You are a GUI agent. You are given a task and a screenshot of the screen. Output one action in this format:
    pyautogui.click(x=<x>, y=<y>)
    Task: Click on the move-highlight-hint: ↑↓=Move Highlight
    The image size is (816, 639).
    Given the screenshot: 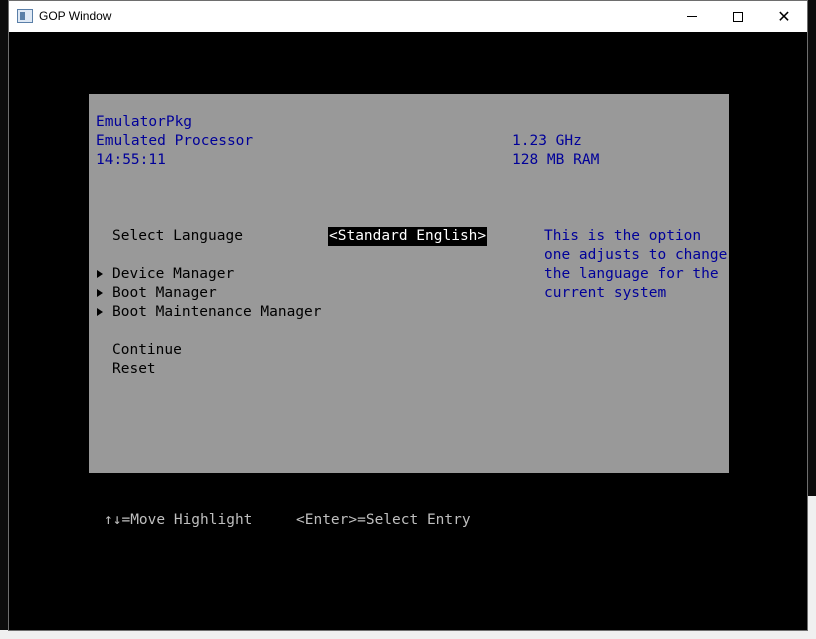 What is the action you would take?
    pyautogui.click(x=178, y=520)
    